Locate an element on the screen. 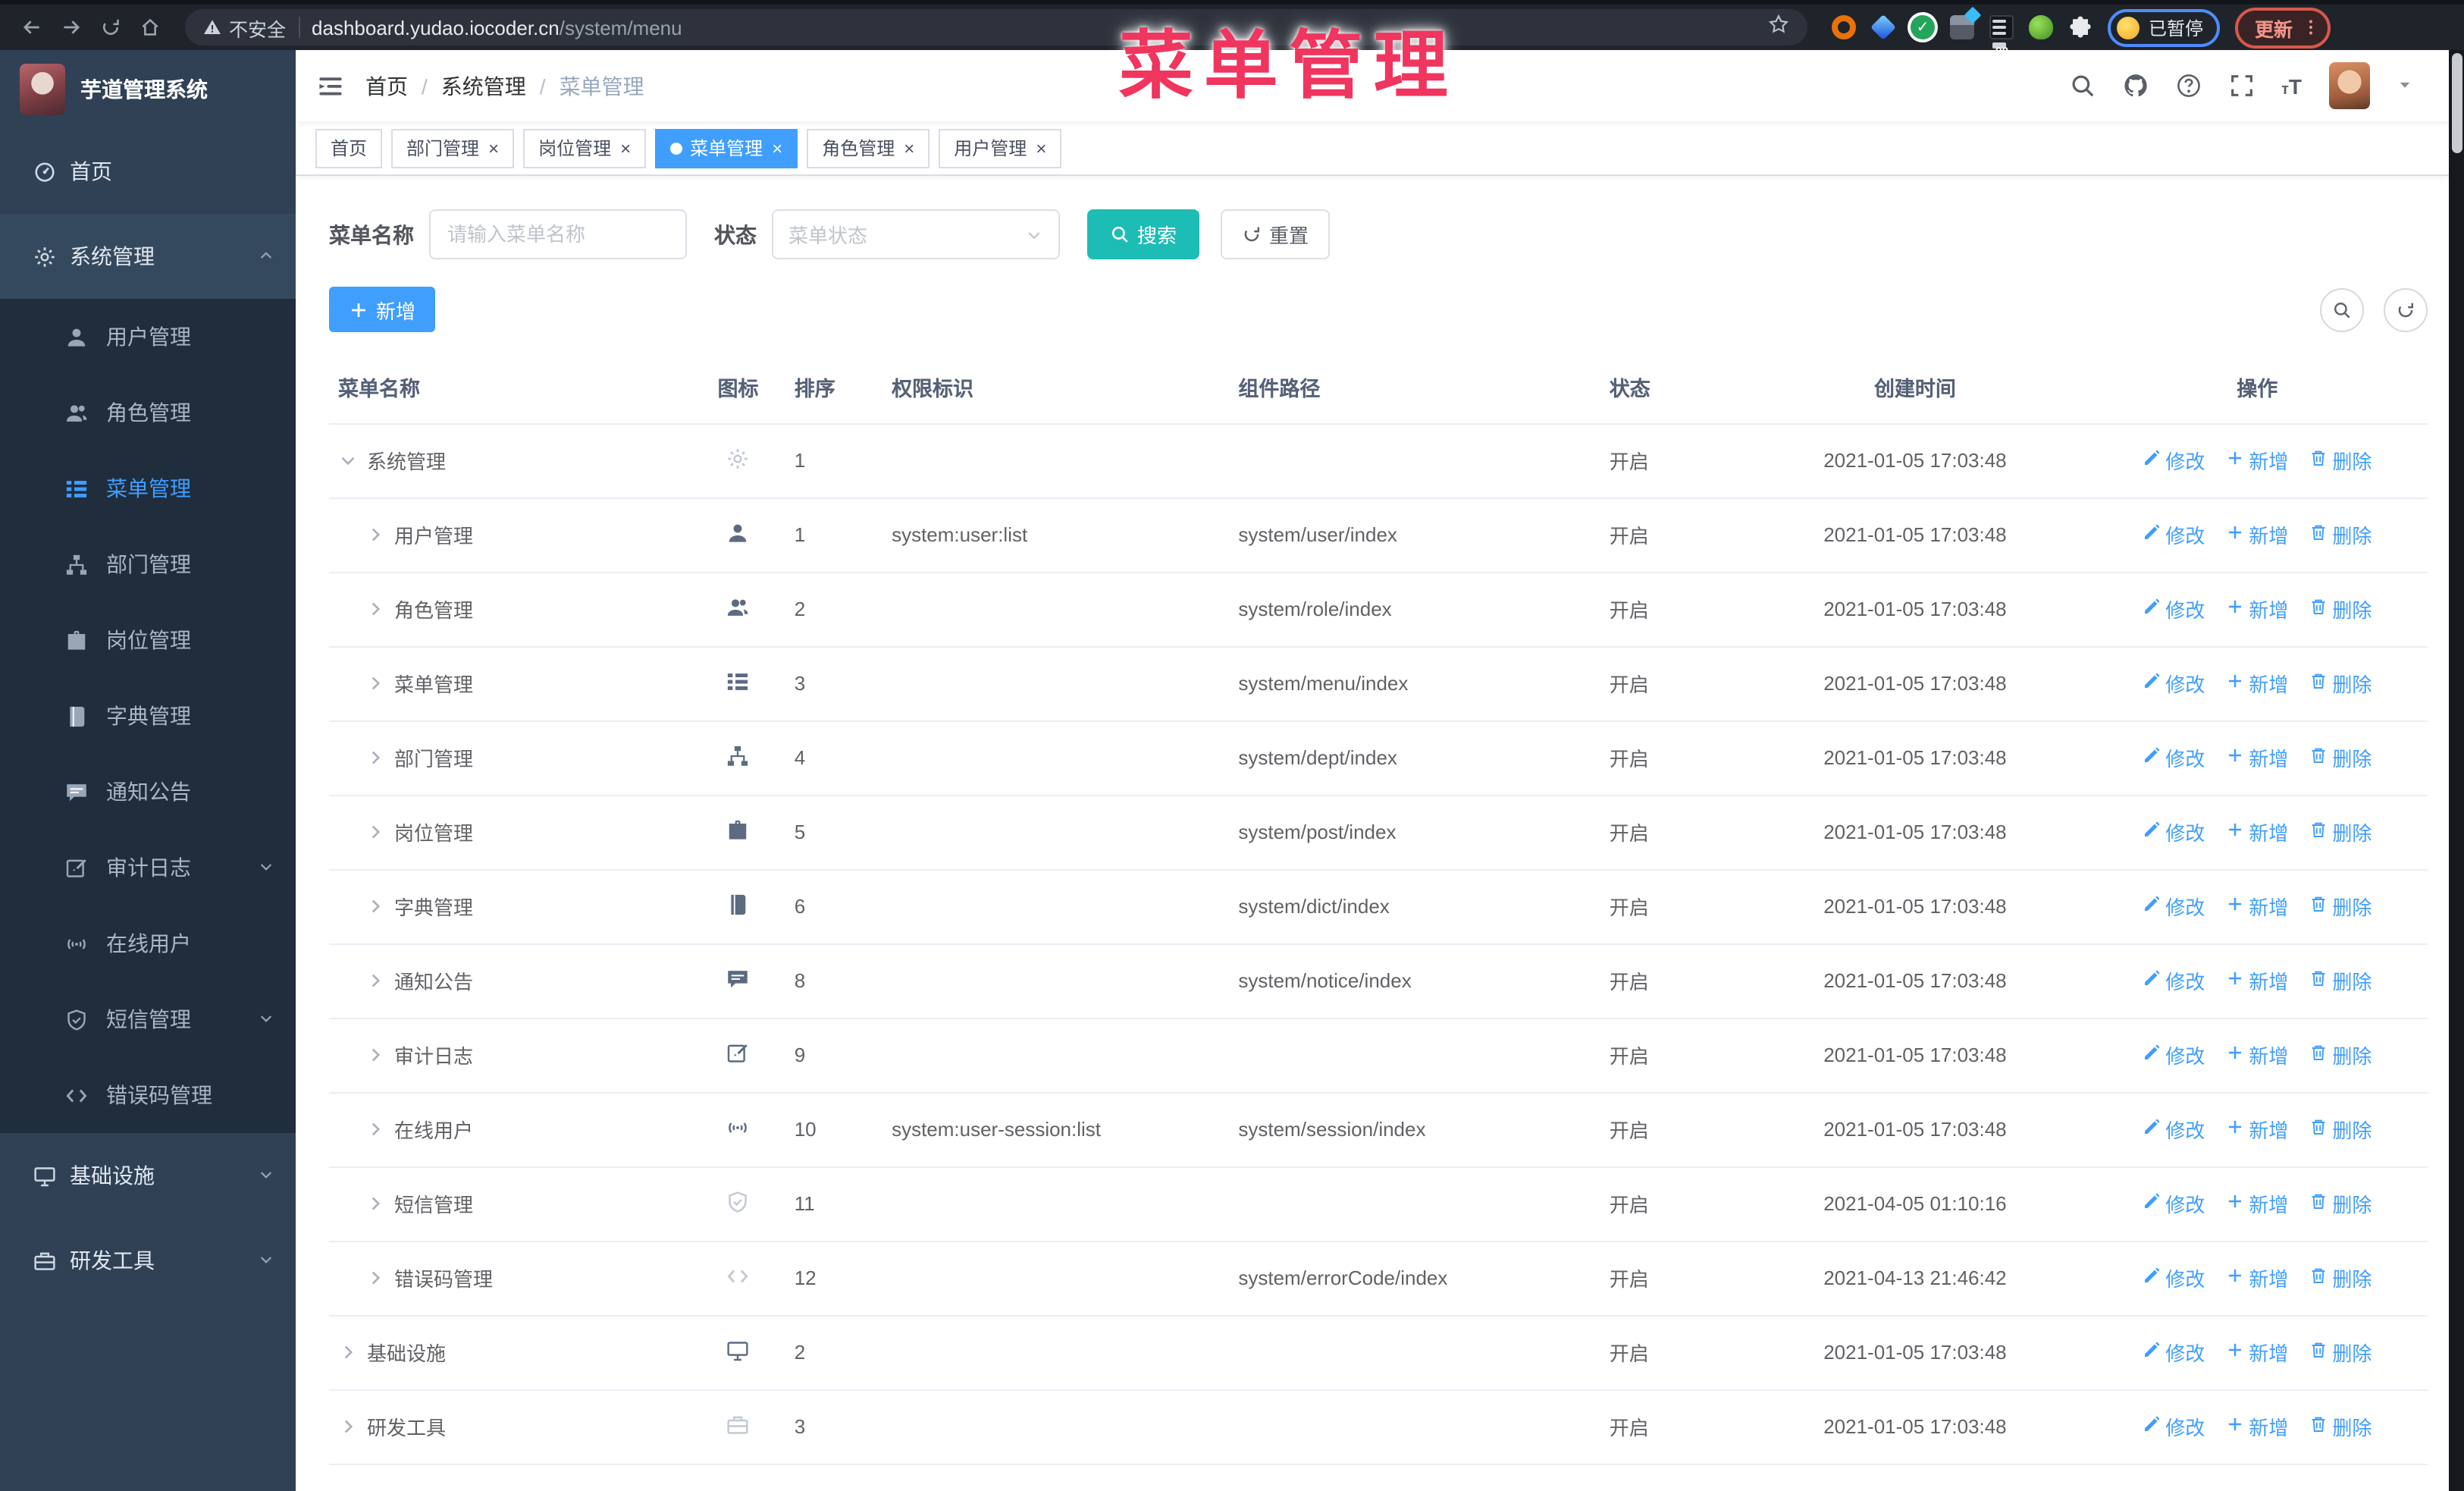 This screenshot has height=1491, width=2464. paused-profile-chip: 已暂停 is located at coordinates (2164, 27).